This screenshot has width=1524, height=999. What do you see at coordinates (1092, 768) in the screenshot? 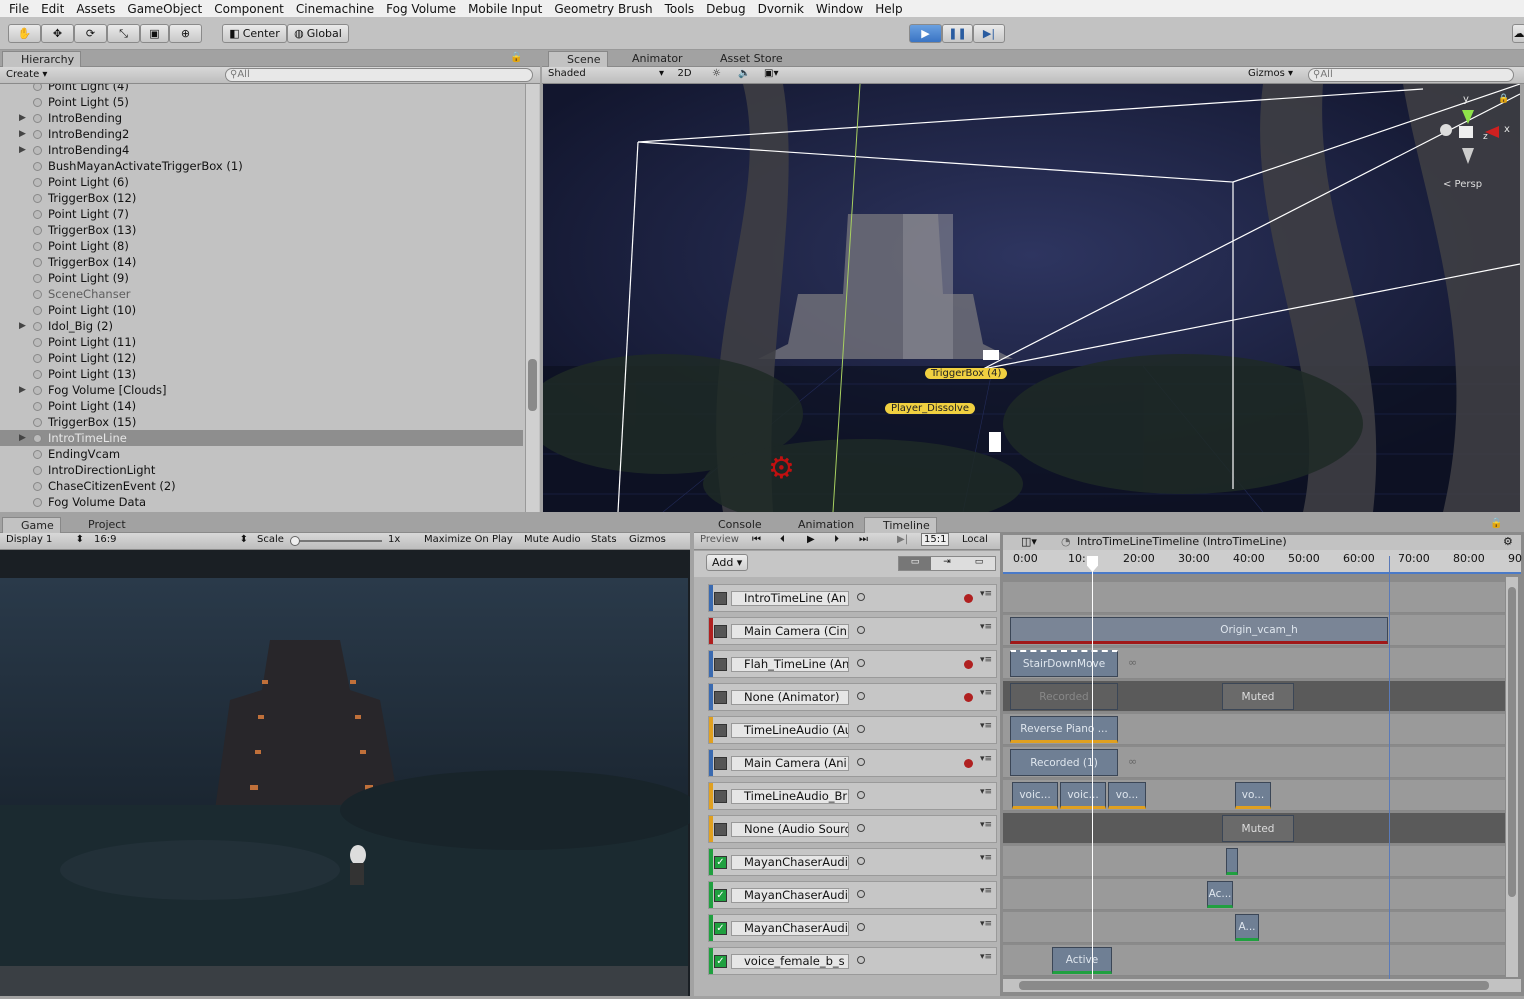
I see `playhead-line` at bounding box center [1092, 768].